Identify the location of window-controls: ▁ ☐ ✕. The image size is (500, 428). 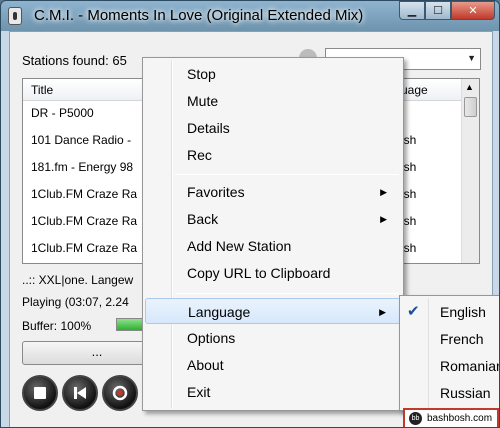
(447, 11).